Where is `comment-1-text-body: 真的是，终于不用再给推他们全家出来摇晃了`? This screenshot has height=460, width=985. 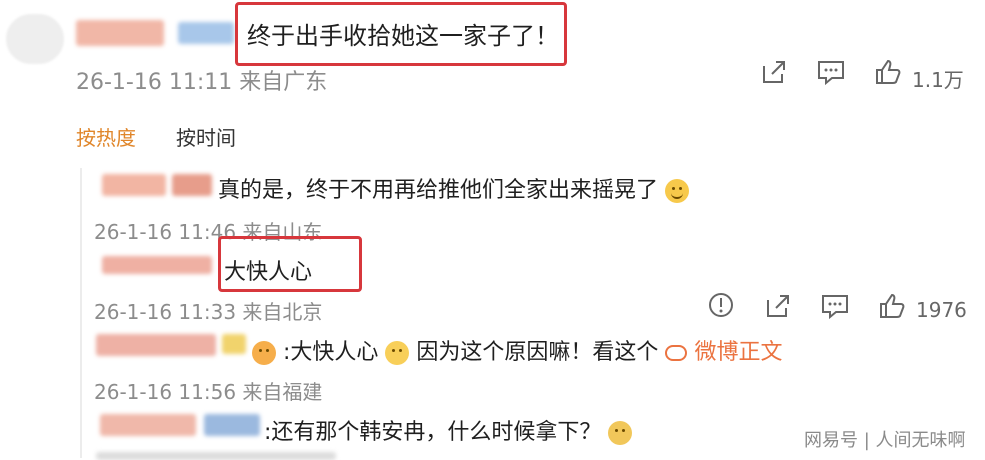
comment-1-text-body: 真的是，终于不用再给推他们全家出来摇晃了 is located at coordinates (438, 190).